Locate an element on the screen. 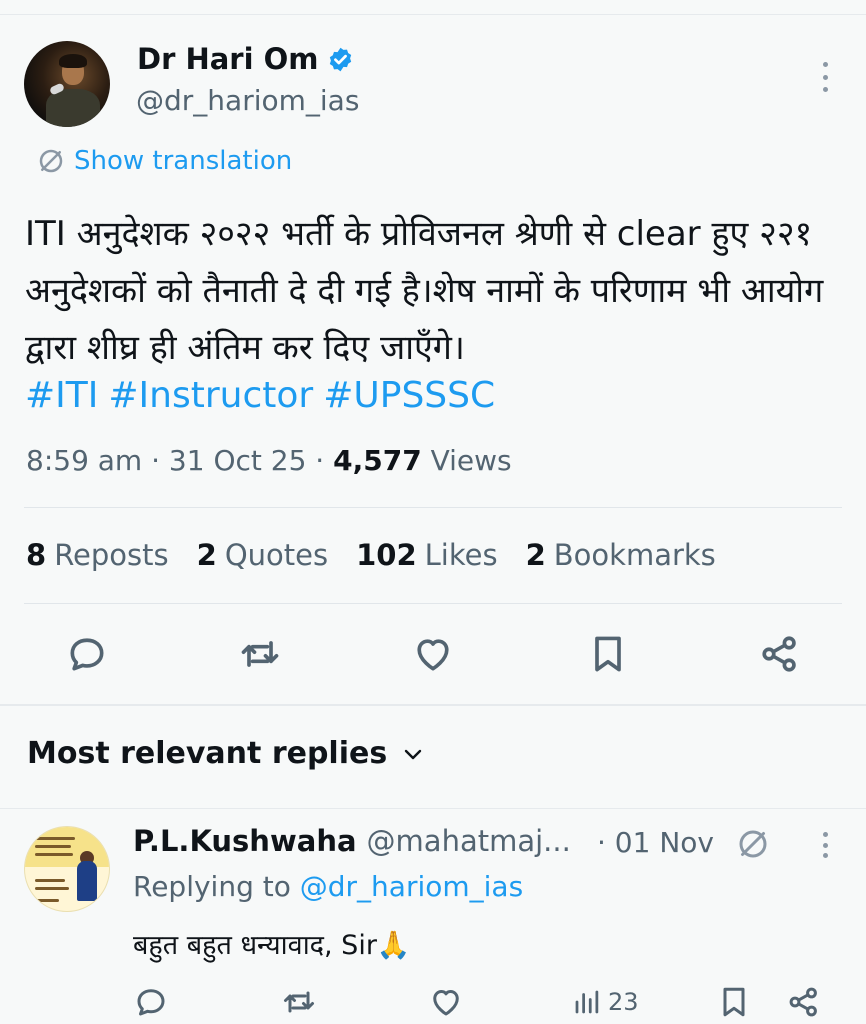 The height and width of the screenshot is (1024, 866). repost-button is located at coordinates (260, 654).